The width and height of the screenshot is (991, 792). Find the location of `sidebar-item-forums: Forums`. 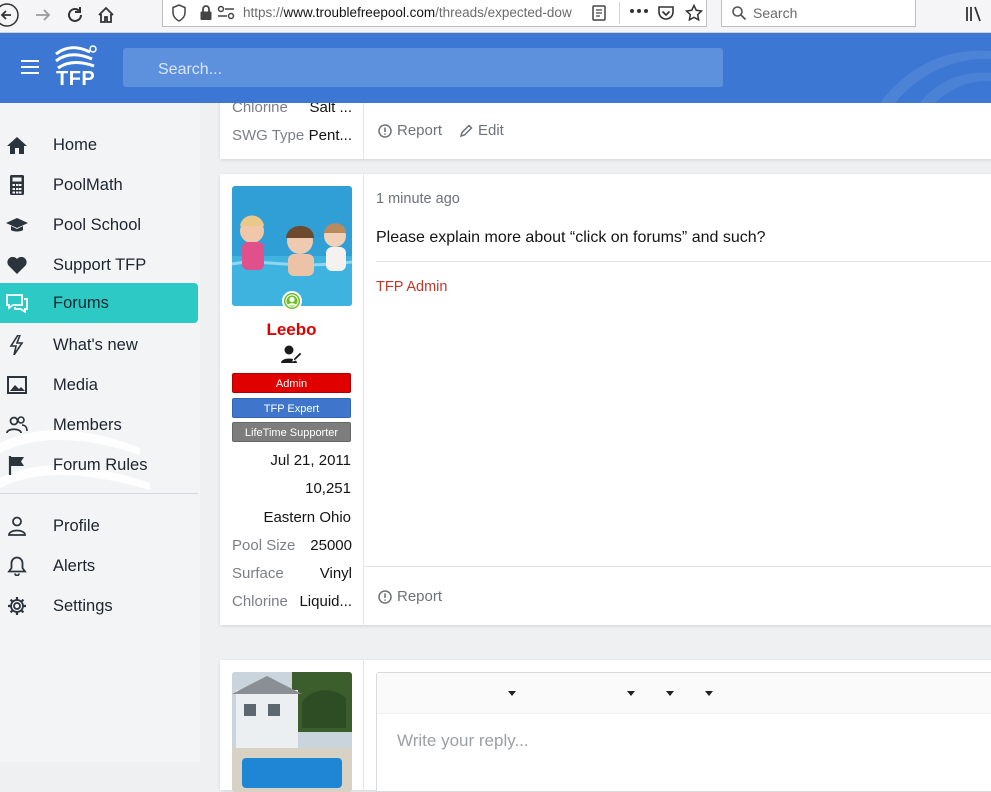

sidebar-item-forums: Forums is located at coordinates (99, 303).